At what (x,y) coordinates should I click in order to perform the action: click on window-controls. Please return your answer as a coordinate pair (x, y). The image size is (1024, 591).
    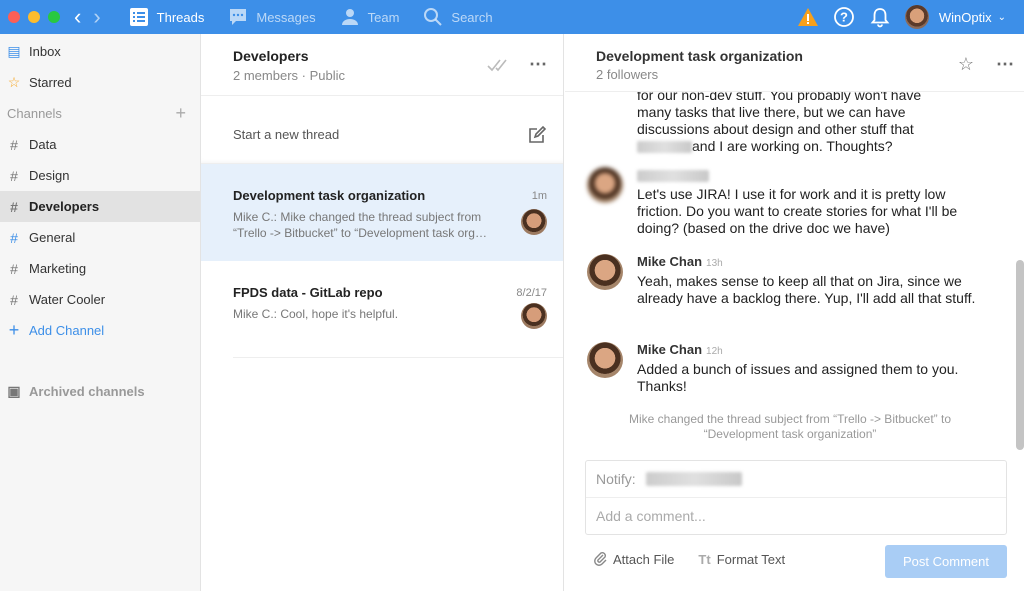
    Looking at the image, I should click on (34, 17).